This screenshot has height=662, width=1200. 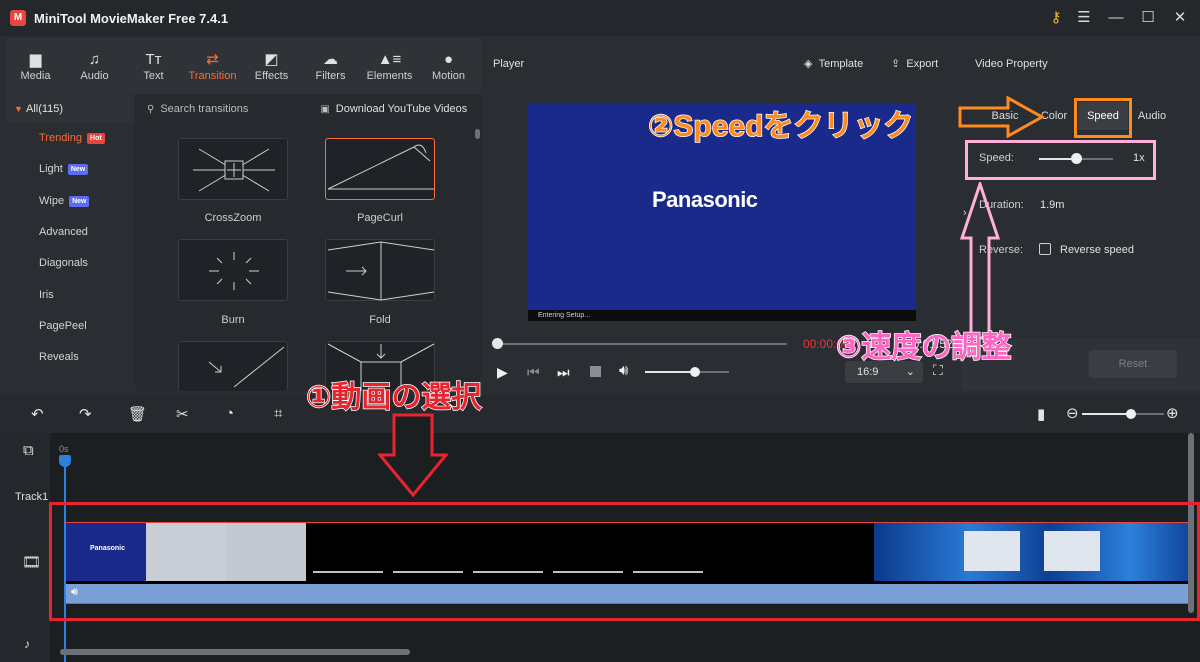 I want to click on search-icon: ⚲, so click(x=151, y=109).